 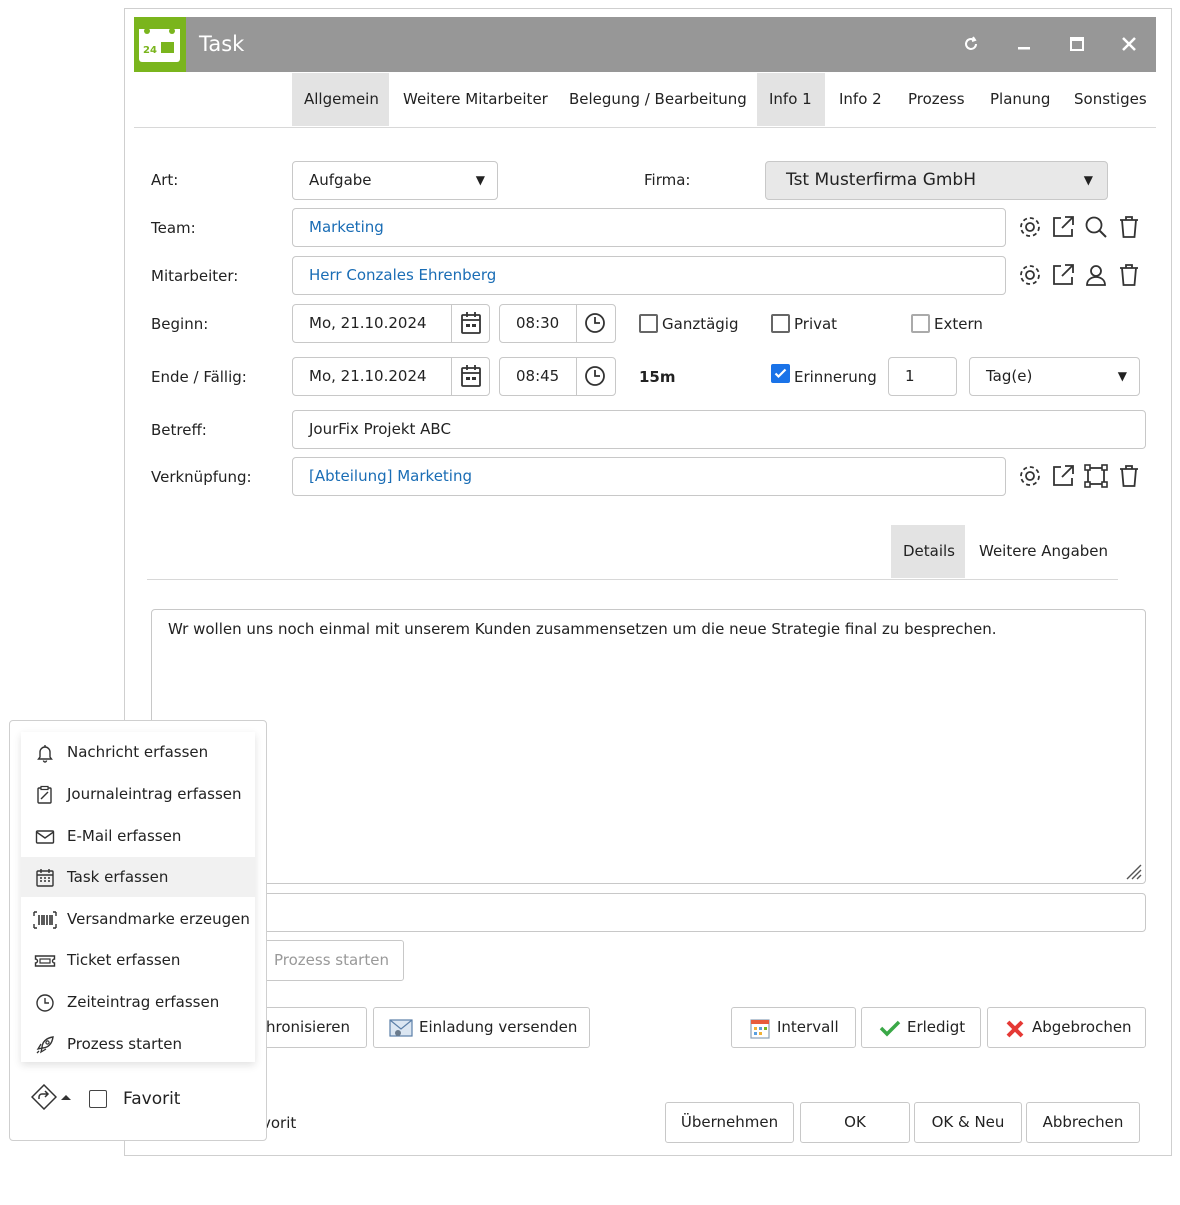 I want to click on envelope-icon, so click(x=401, y=1028).